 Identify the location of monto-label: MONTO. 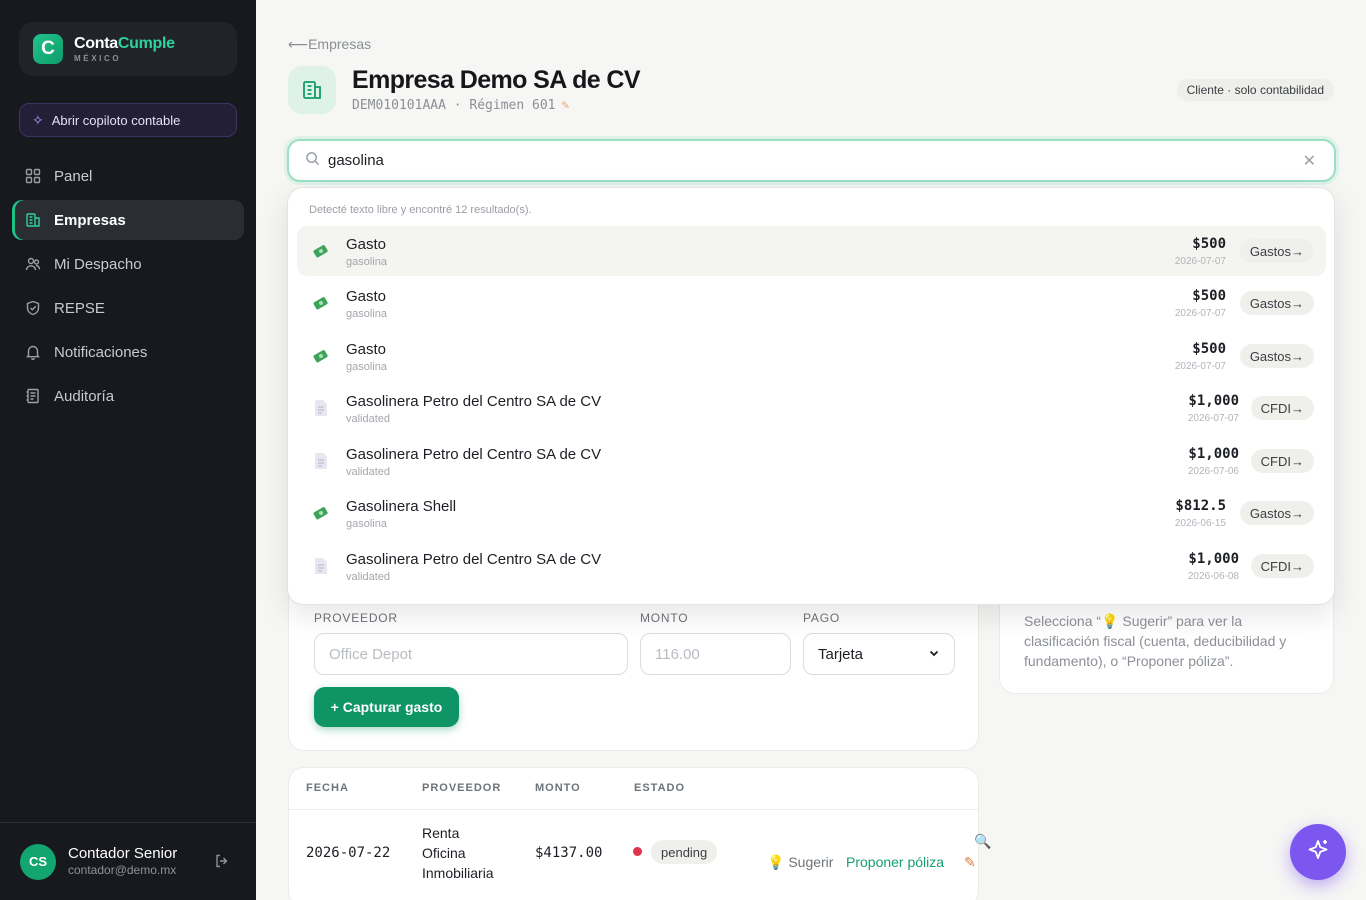
(664, 618).